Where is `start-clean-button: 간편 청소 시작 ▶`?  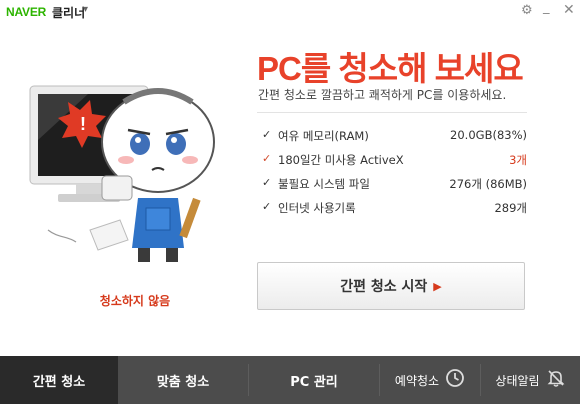 start-clean-button: 간편 청소 시작 ▶ is located at coordinates (391, 286).